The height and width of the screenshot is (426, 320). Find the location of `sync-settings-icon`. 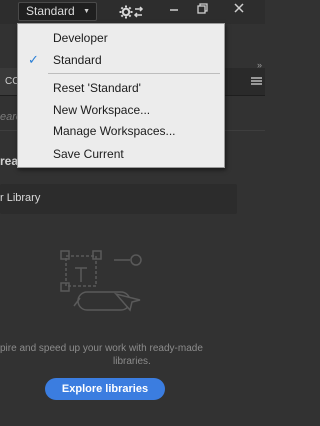

sync-settings-icon is located at coordinates (132, 12).